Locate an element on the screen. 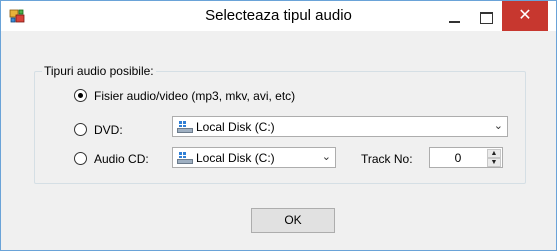  track-number-stepper: 0 ▲ ▼ is located at coordinates (466, 157).